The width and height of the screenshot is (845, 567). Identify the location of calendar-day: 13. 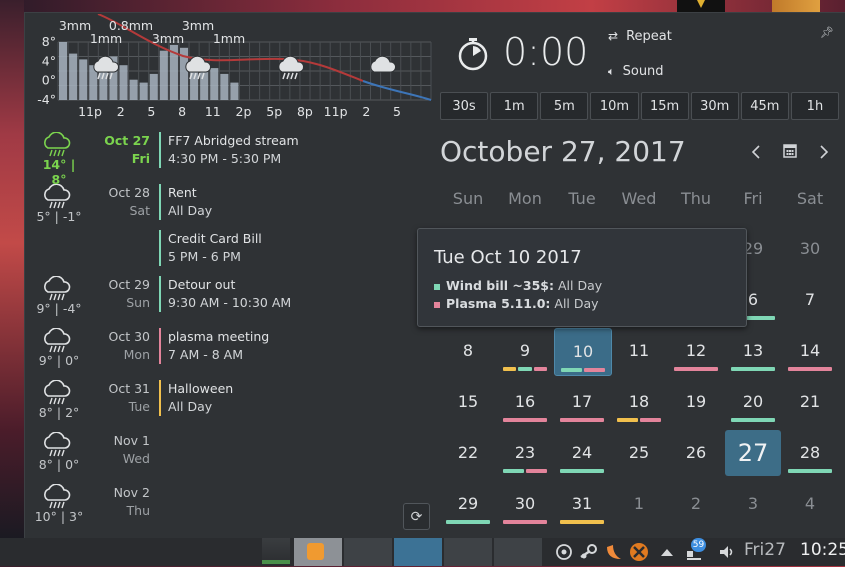
(753, 351).